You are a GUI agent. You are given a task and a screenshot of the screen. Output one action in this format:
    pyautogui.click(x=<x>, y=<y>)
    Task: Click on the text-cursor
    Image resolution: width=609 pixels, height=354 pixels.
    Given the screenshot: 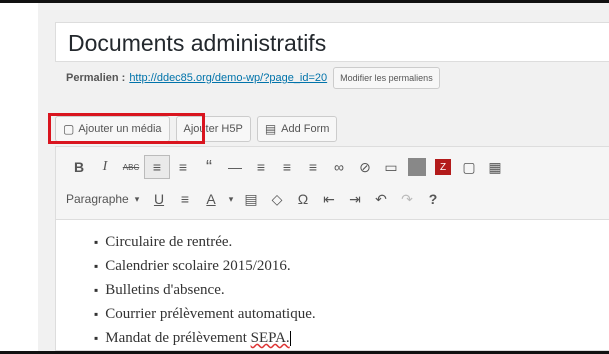 What is the action you would take?
    pyautogui.click(x=290, y=339)
    